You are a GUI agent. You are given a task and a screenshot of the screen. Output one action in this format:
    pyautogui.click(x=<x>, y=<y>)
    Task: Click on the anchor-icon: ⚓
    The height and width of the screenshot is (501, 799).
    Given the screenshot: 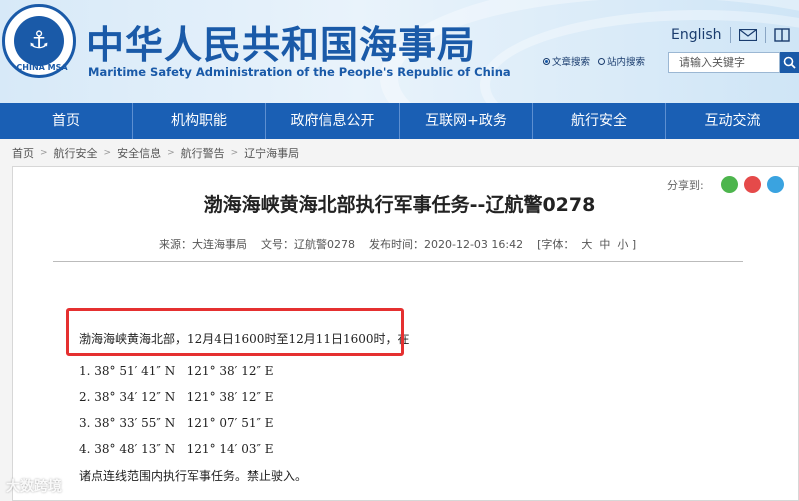 What is the action you would take?
    pyautogui.click(x=39, y=40)
    